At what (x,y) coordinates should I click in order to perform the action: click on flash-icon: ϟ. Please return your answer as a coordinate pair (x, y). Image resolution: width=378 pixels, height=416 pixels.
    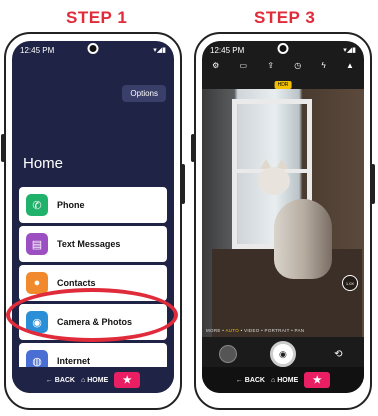
    Looking at the image, I should click on (323, 67).